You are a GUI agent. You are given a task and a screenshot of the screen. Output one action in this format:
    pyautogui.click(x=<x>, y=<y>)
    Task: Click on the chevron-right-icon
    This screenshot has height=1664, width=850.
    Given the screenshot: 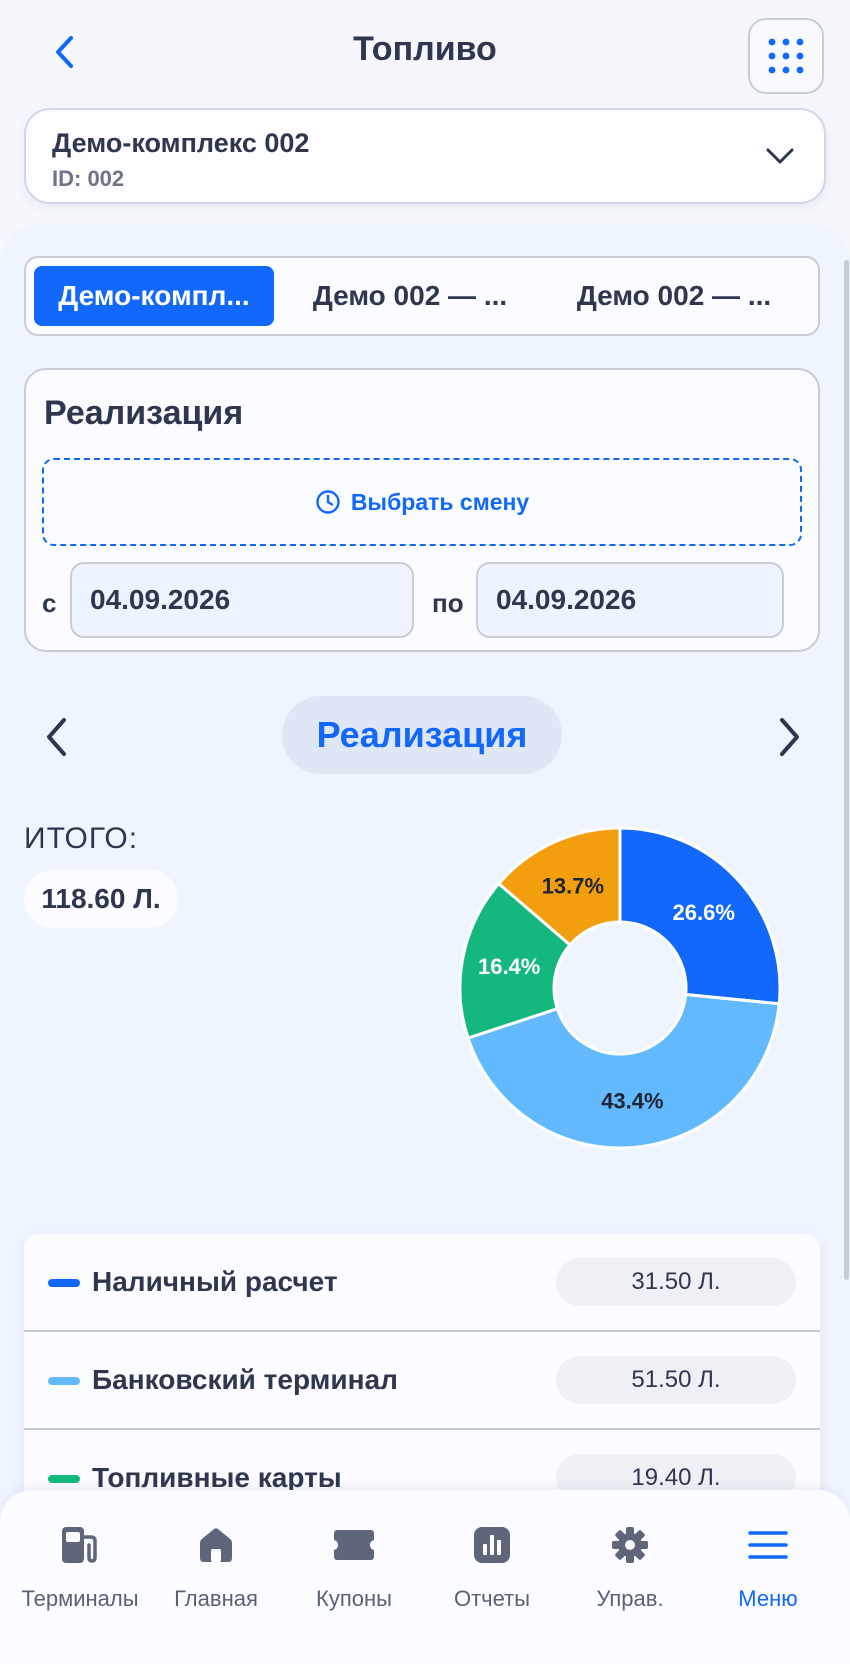 What is the action you would take?
    pyautogui.click(x=789, y=737)
    